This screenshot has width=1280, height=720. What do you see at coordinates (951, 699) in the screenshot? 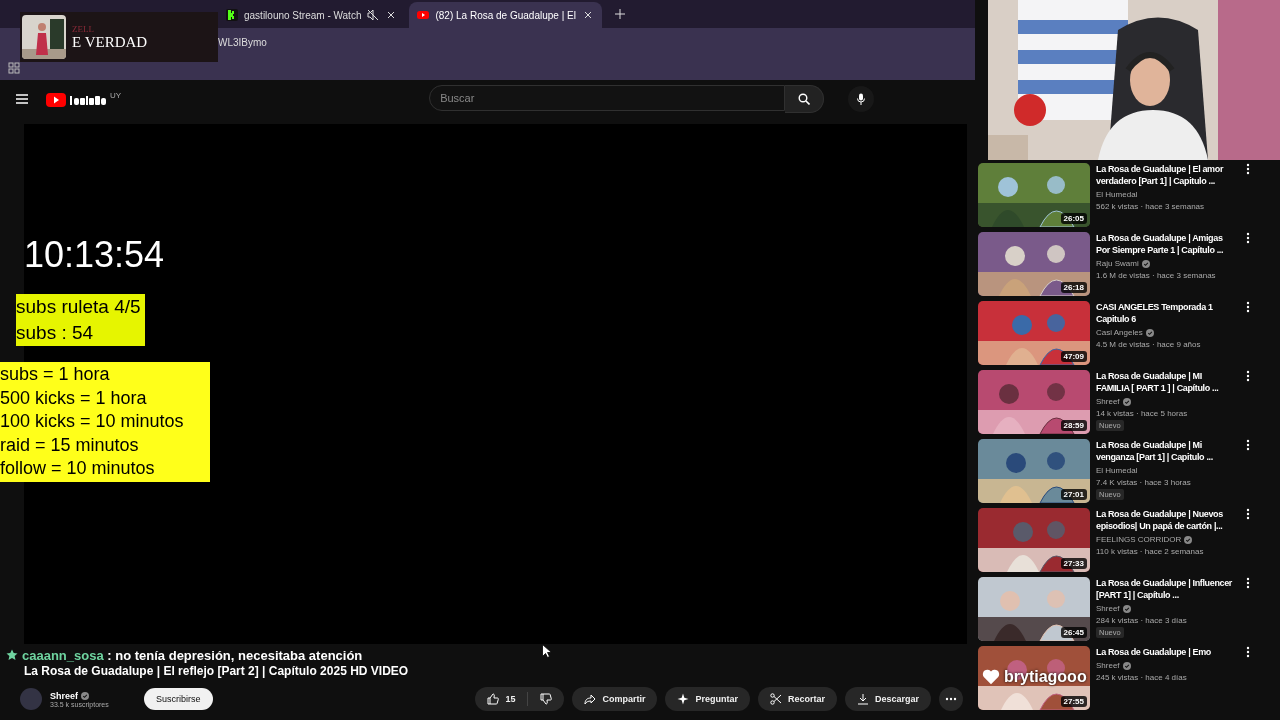
I see `more-button` at bounding box center [951, 699].